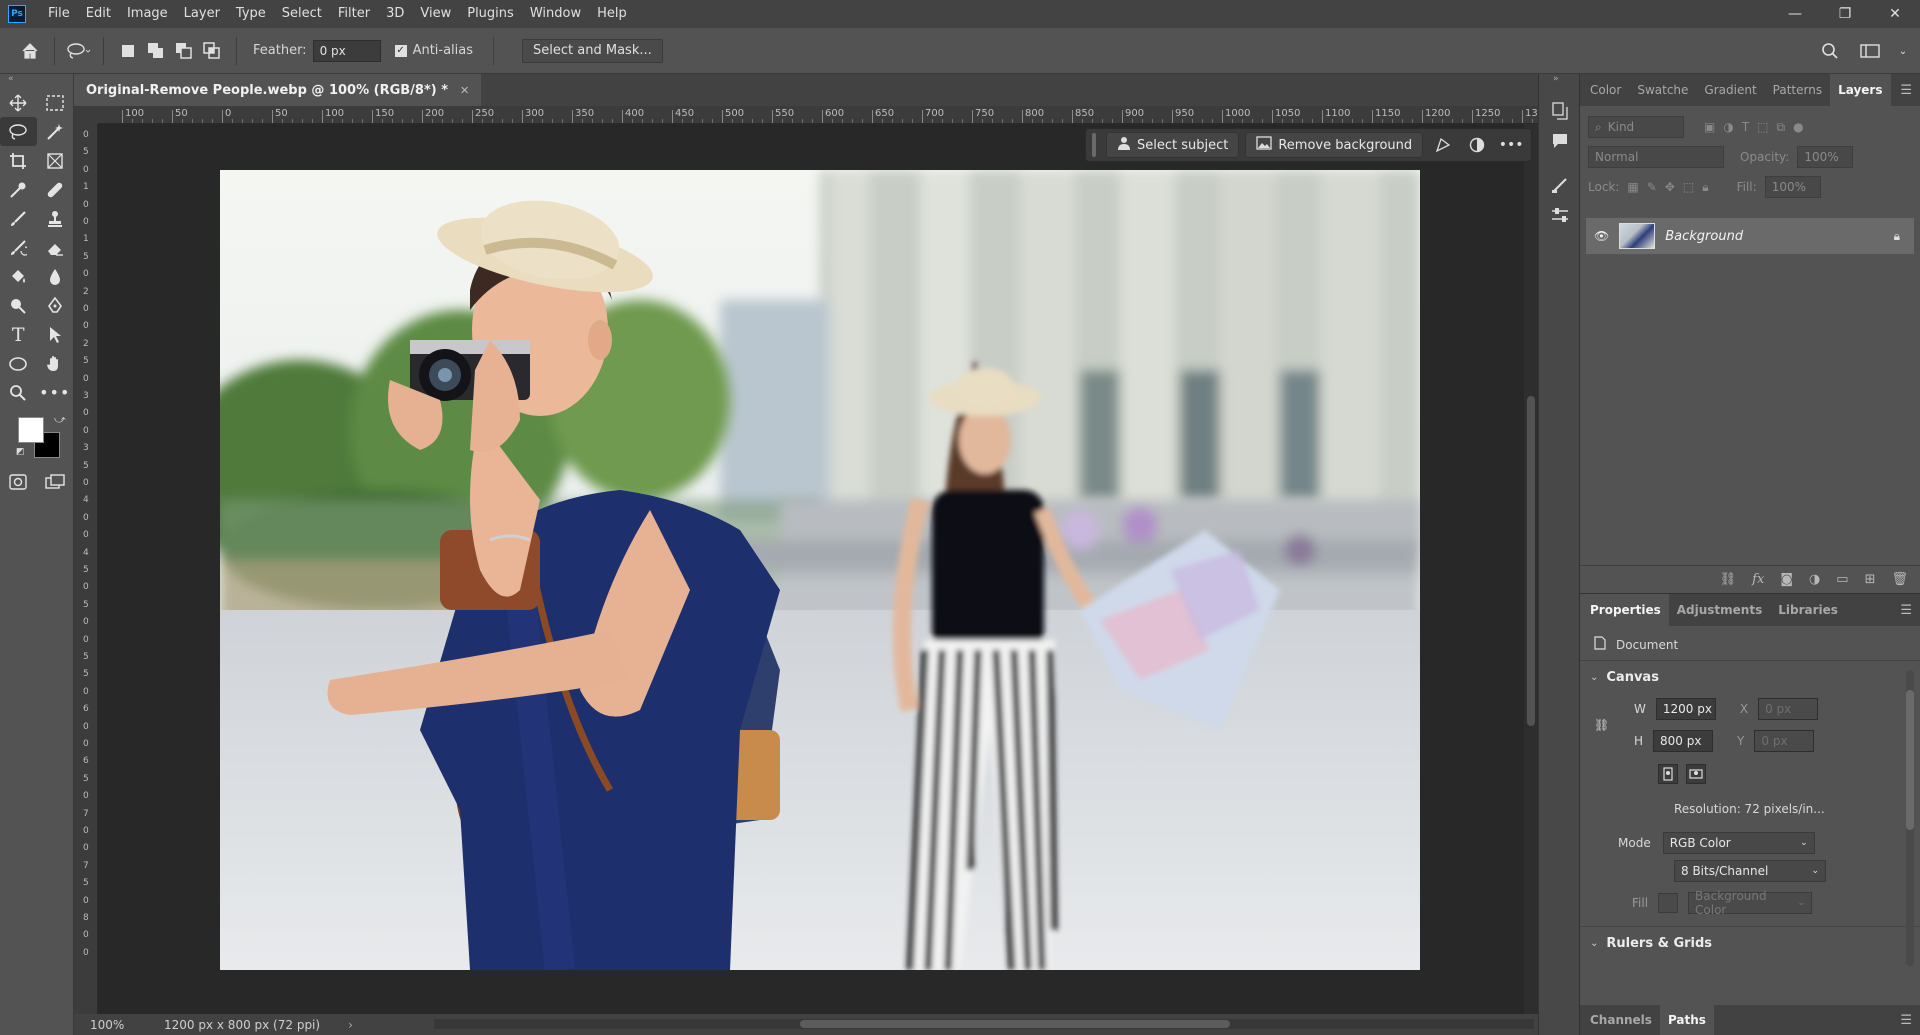 The height and width of the screenshot is (1035, 1920). I want to click on panel-menu-icon: ☰, so click(1906, 90).